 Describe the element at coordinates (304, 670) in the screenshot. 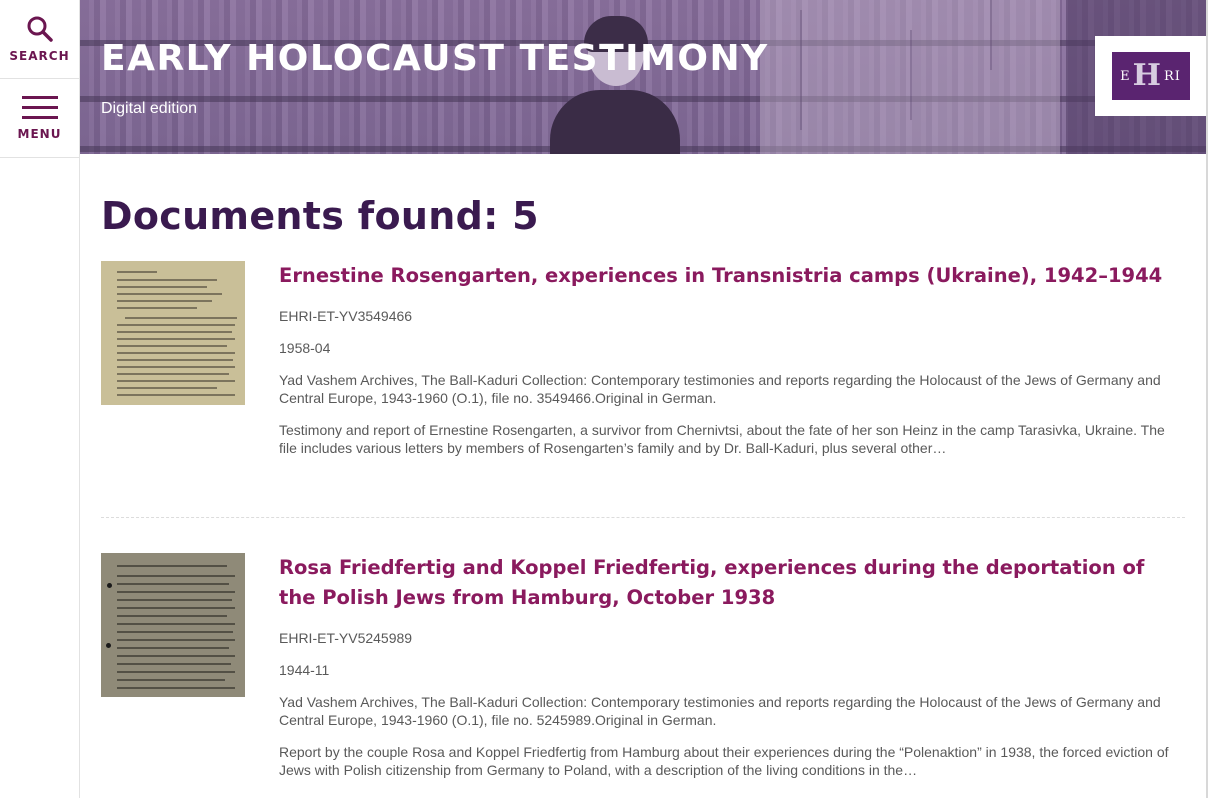

I see `result-date: 1944-11` at that location.